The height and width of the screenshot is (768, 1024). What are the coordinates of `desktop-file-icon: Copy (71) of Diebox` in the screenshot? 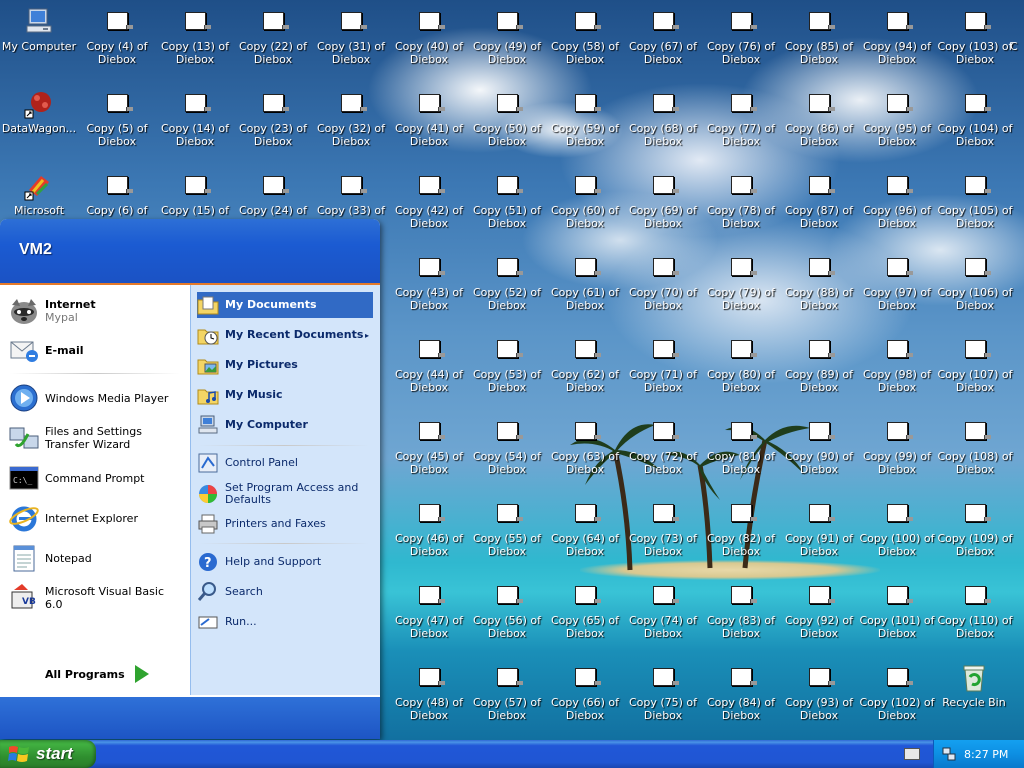 It's located at (663, 361).